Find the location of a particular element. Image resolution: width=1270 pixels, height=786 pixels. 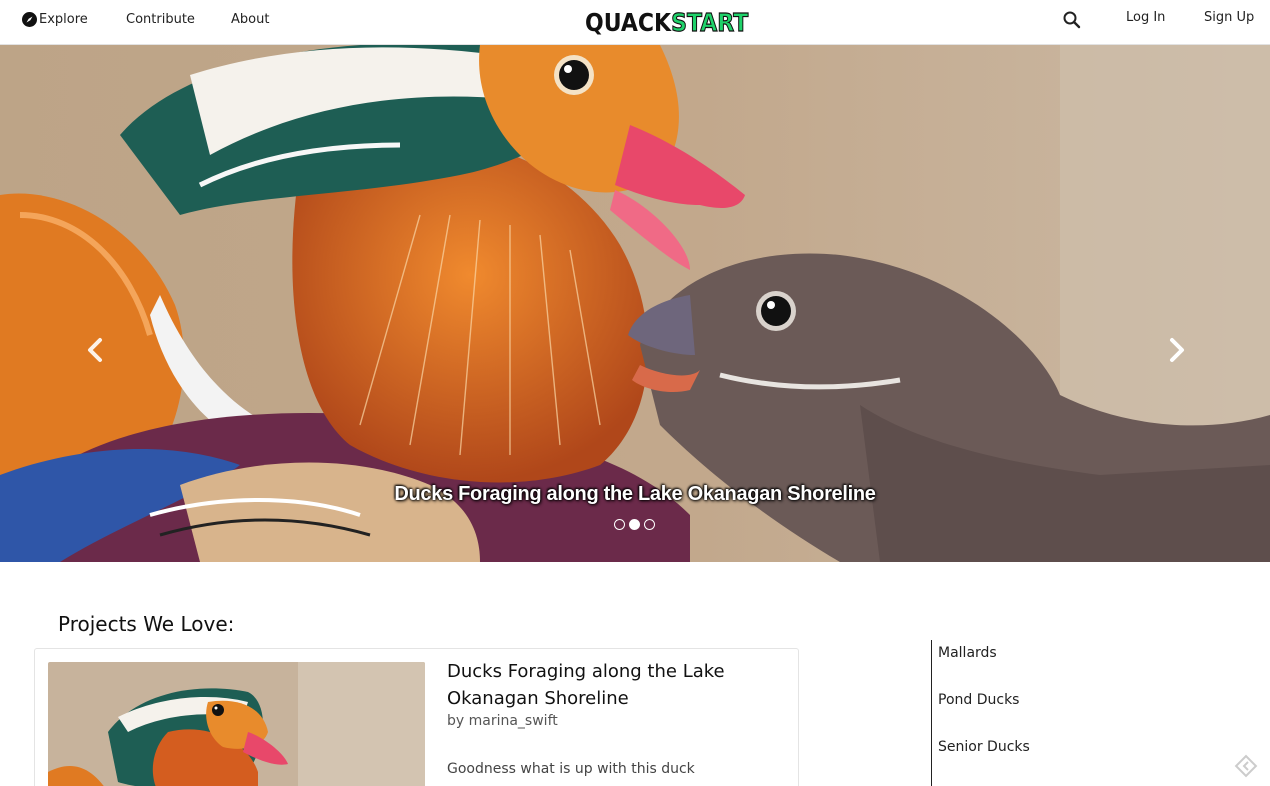

carousel-indicators is located at coordinates (634, 524).